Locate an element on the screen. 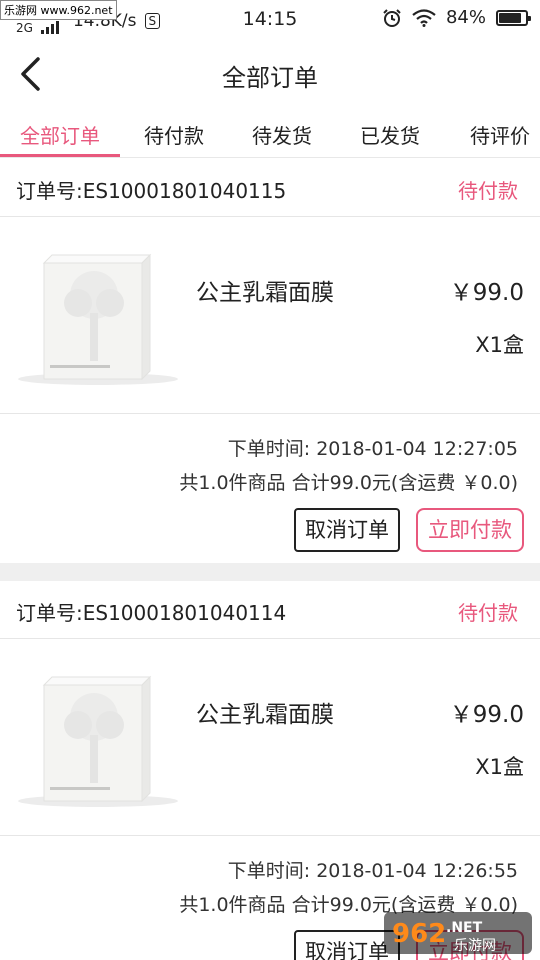  order-time: 下单时间: 2018-01-04 12:26:55 is located at coordinates (372, 871).